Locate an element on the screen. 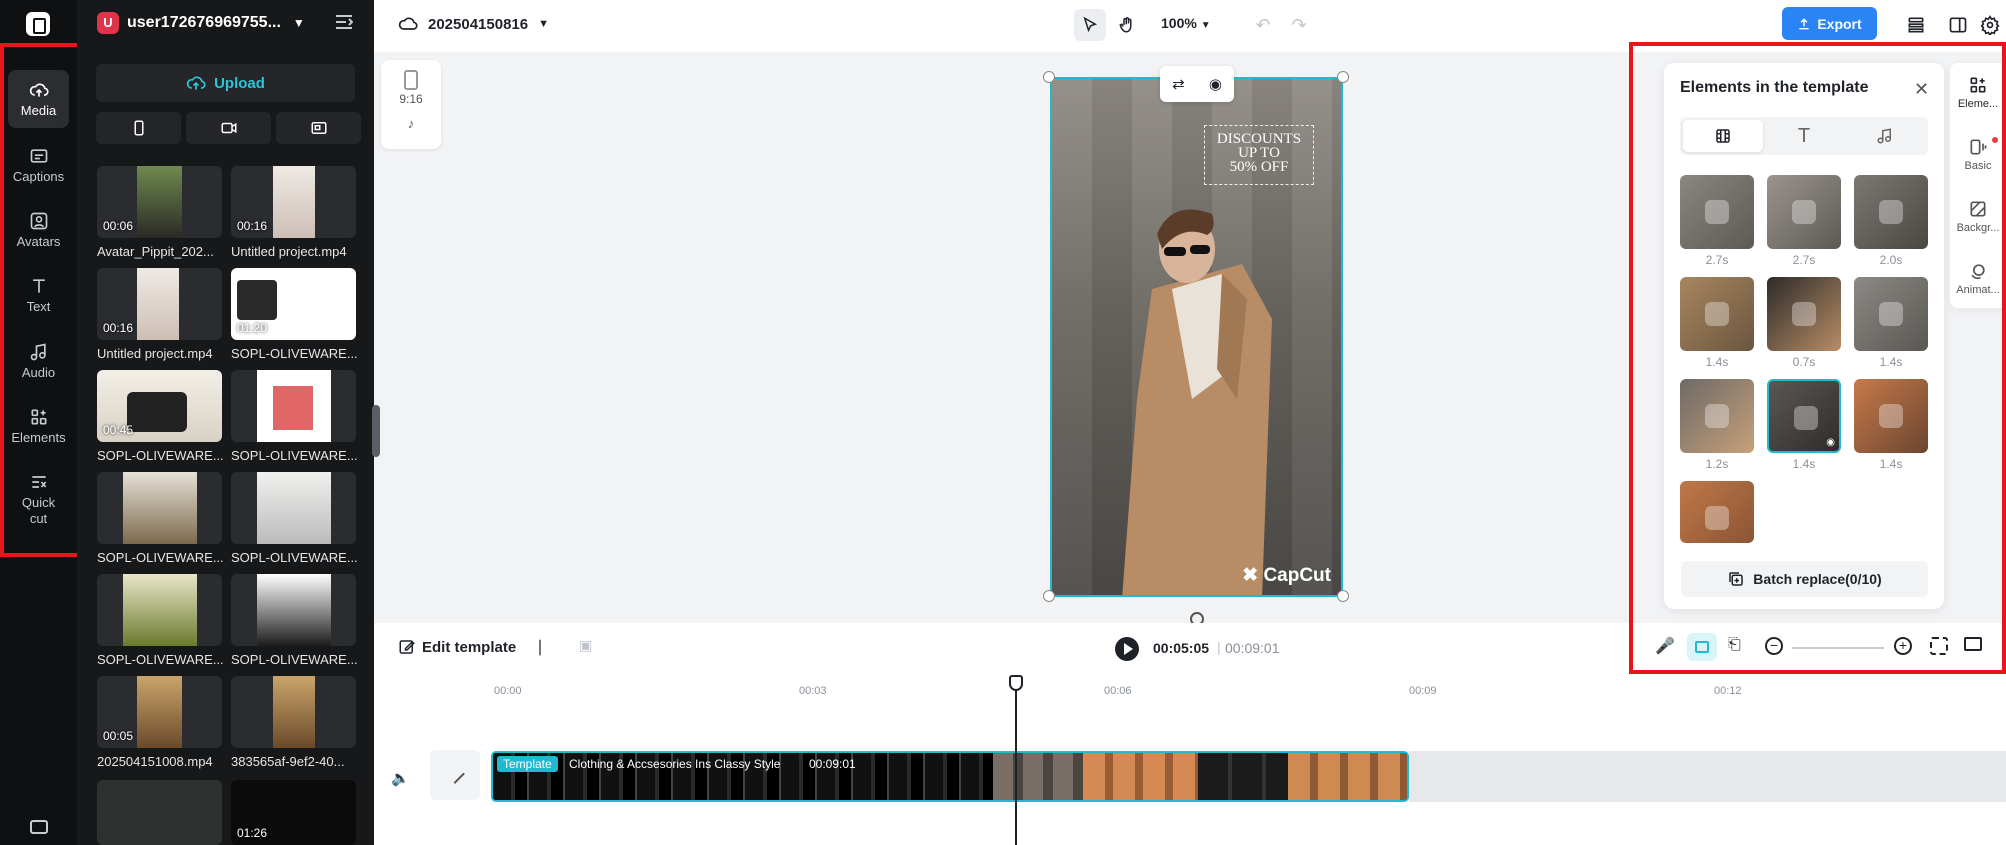  redo-button: ↷ is located at coordinates (1299, 25).